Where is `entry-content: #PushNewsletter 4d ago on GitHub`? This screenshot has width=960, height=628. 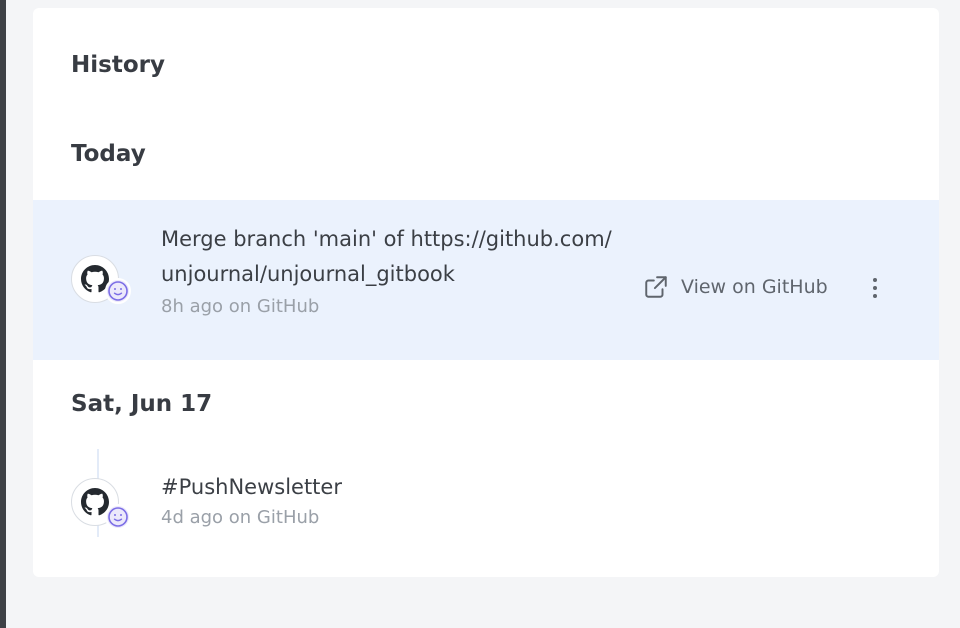
entry-content: #PushNewsletter 4d ago on GitHub is located at coordinates (387, 500).